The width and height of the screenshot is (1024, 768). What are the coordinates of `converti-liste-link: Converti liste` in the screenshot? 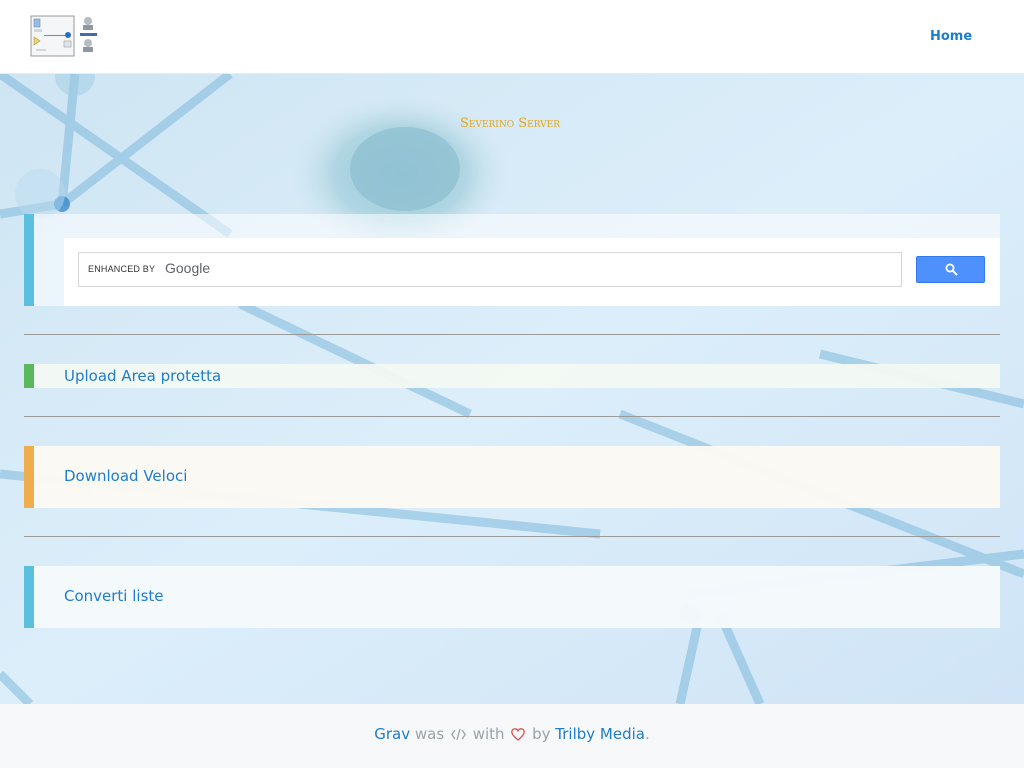 It's located at (114, 596).